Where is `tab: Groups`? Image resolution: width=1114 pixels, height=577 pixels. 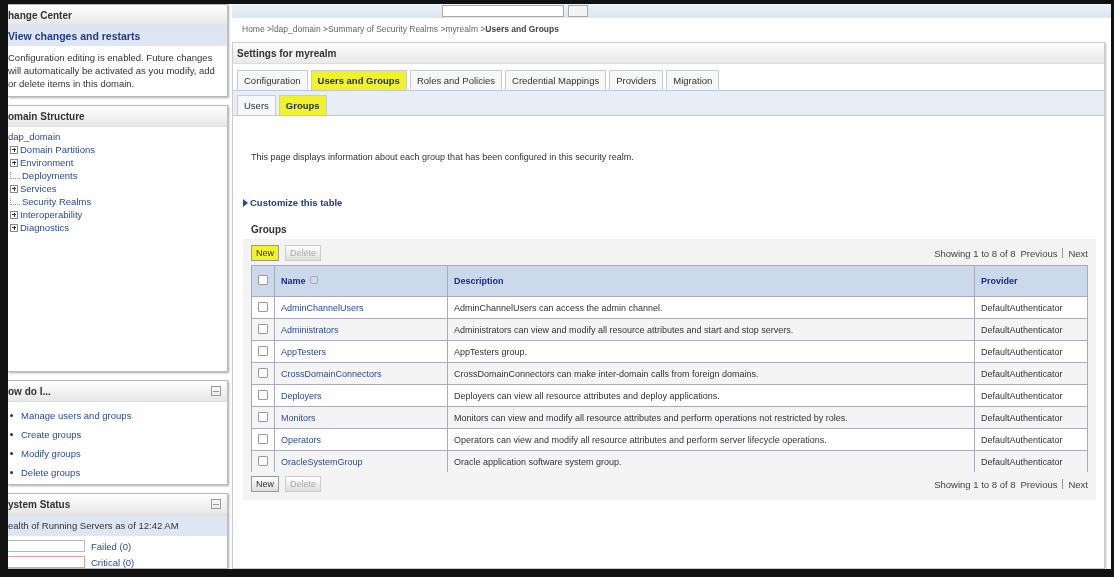 tab: Groups is located at coordinates (302, 105).